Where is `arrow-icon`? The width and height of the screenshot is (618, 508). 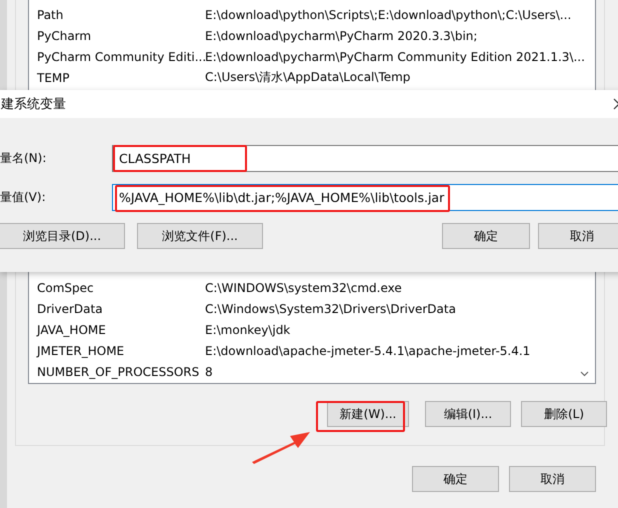 arrow-icon is located at coordinates (281, 447).